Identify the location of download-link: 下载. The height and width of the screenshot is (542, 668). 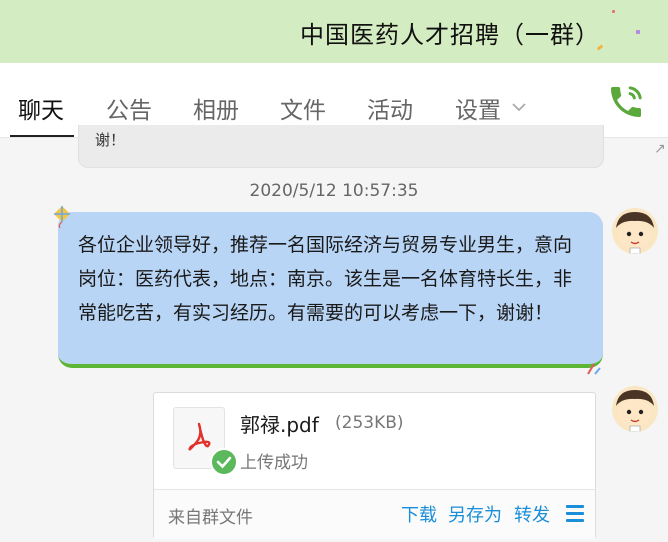
(419, 514).